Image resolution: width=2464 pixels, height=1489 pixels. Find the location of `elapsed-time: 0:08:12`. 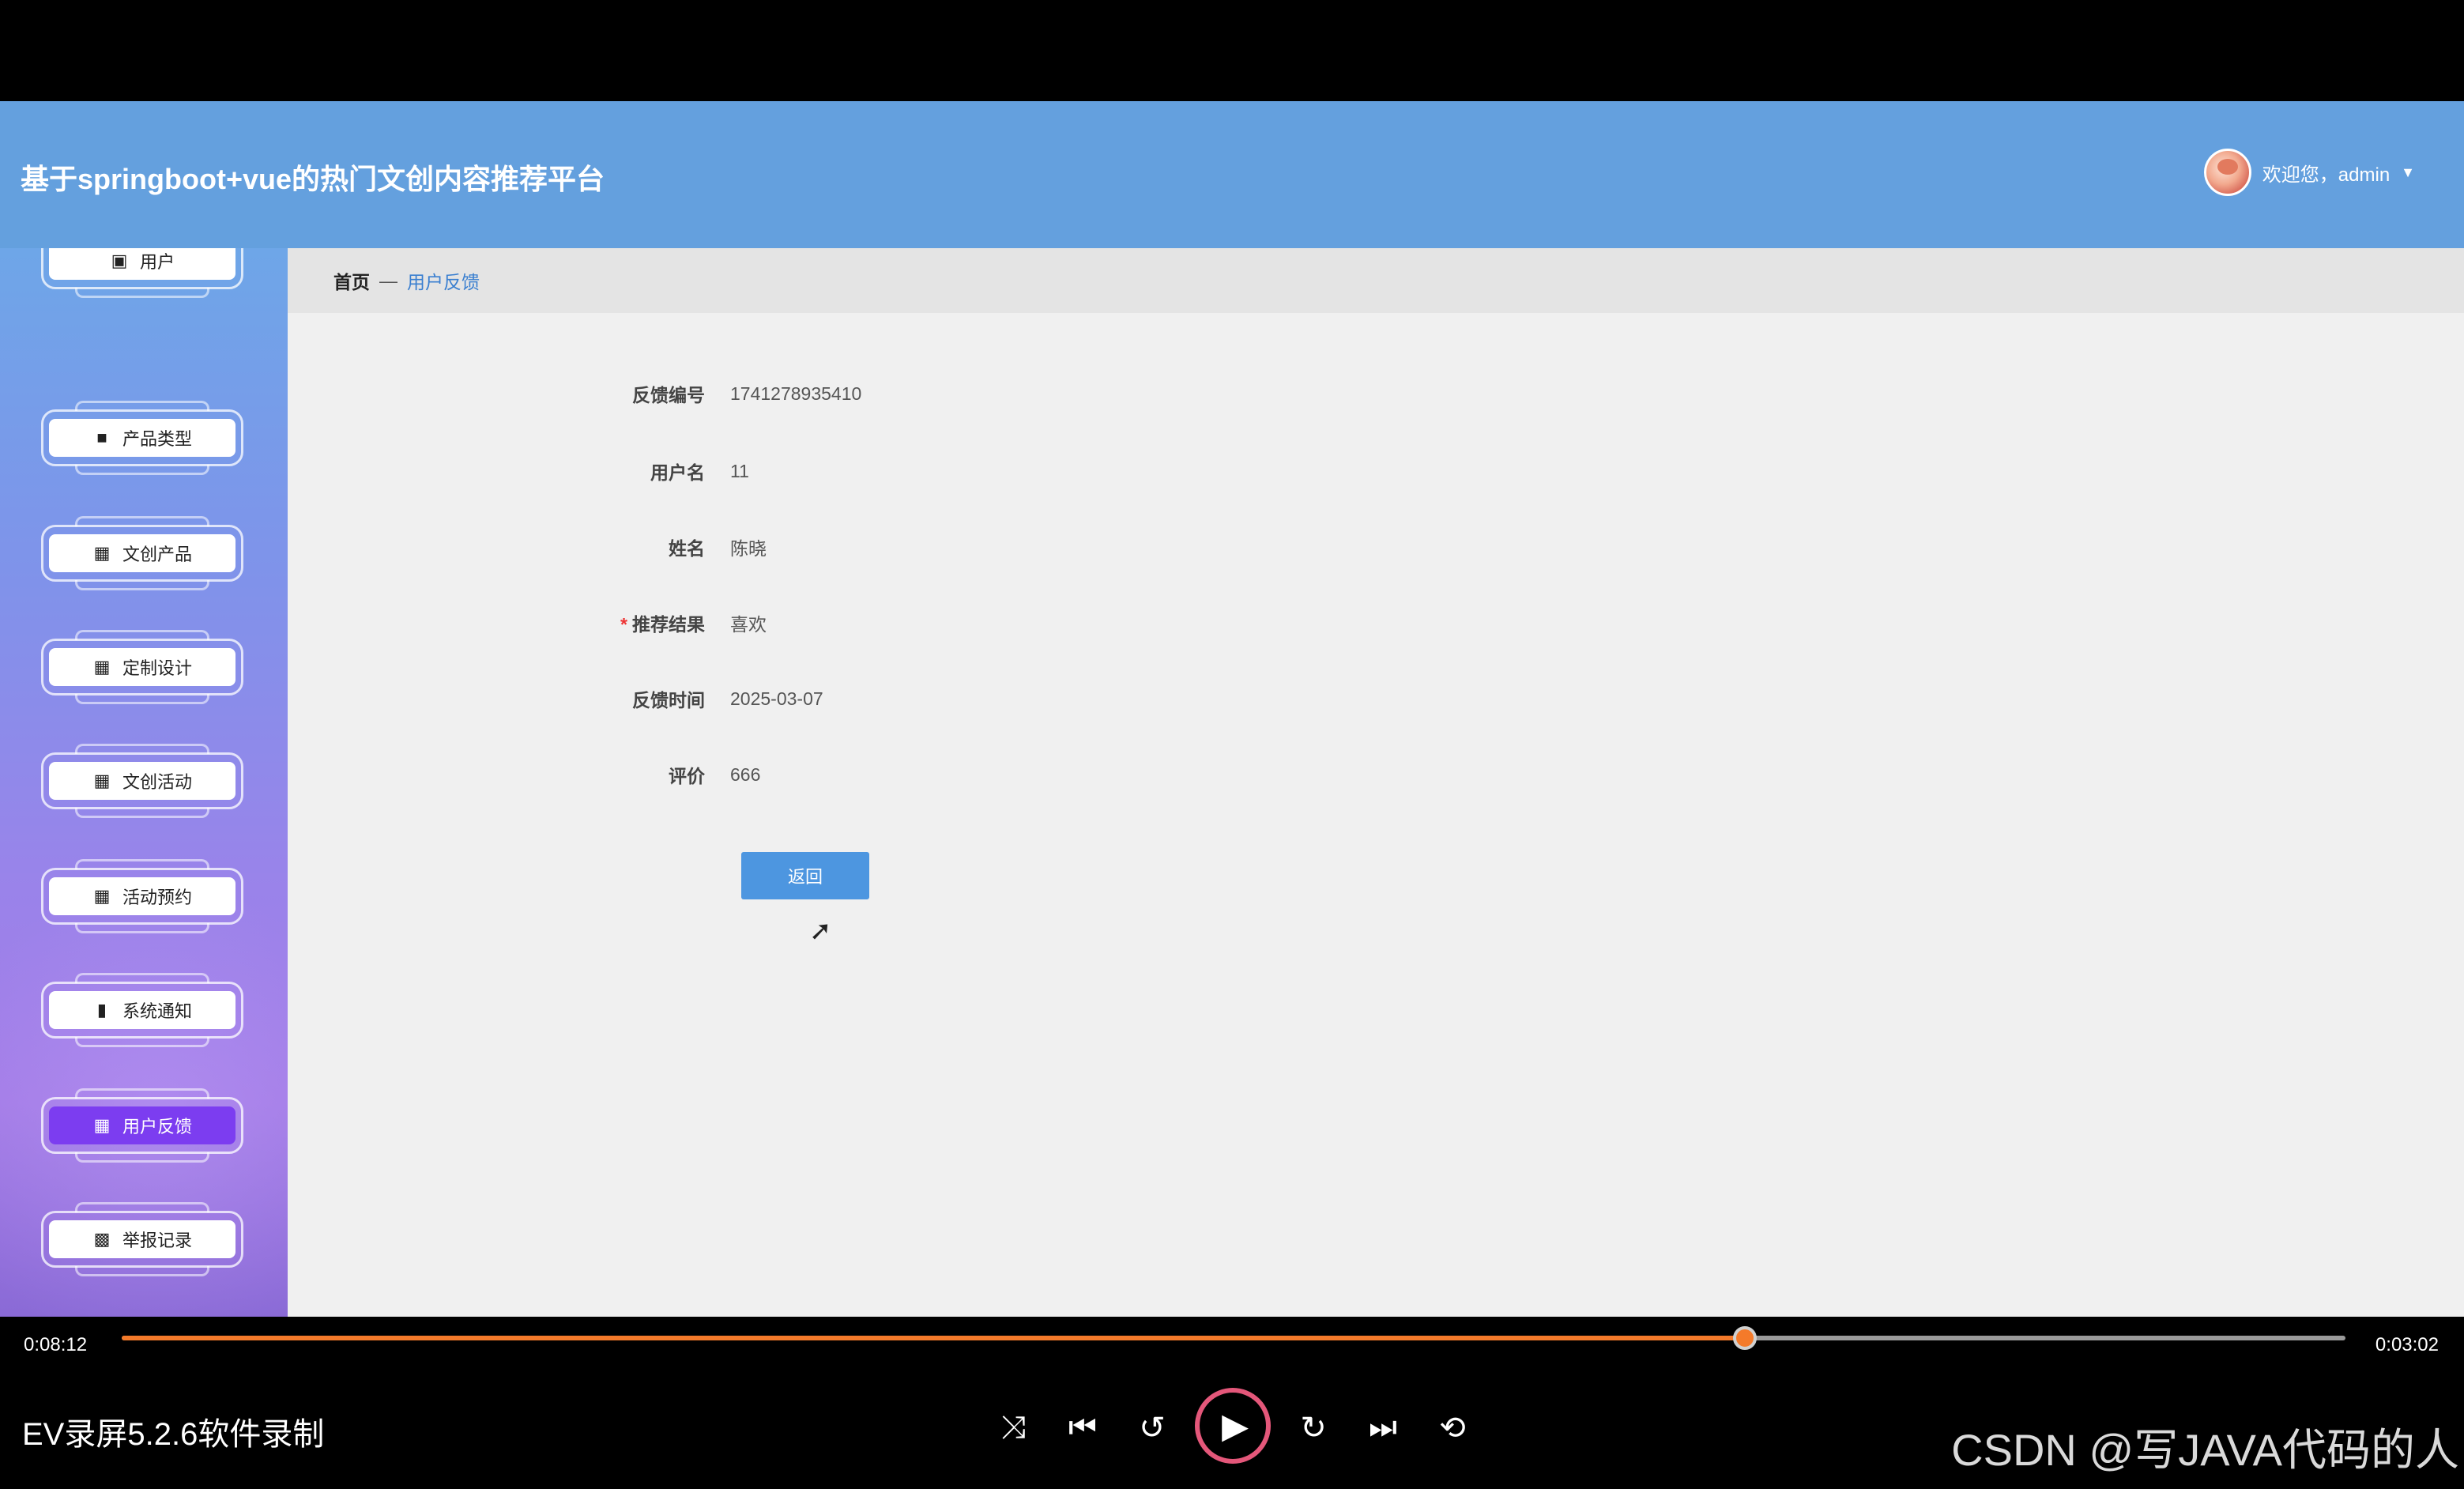

elapsed-time: 0:08:12 is located at coordinates (56, 1344).